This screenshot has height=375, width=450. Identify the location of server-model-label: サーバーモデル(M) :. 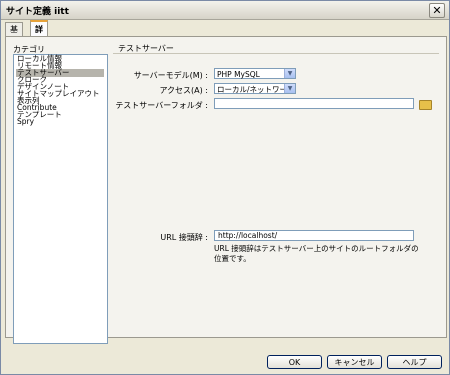
(170, 75).